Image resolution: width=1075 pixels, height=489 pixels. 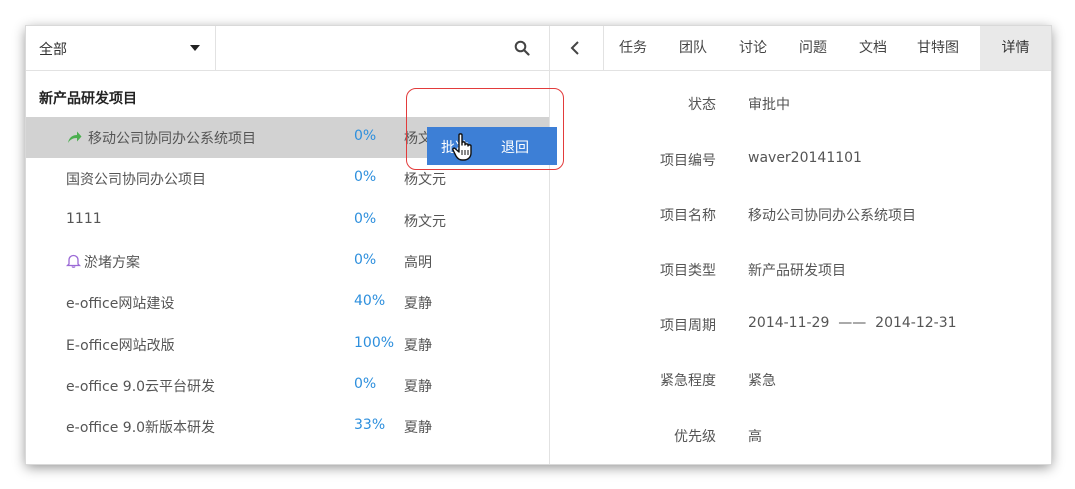 What do you see at coordinates (688, 381) in the screenshot?
I see `urgency-label: 紧急程度` at bounding box center [688, 381].